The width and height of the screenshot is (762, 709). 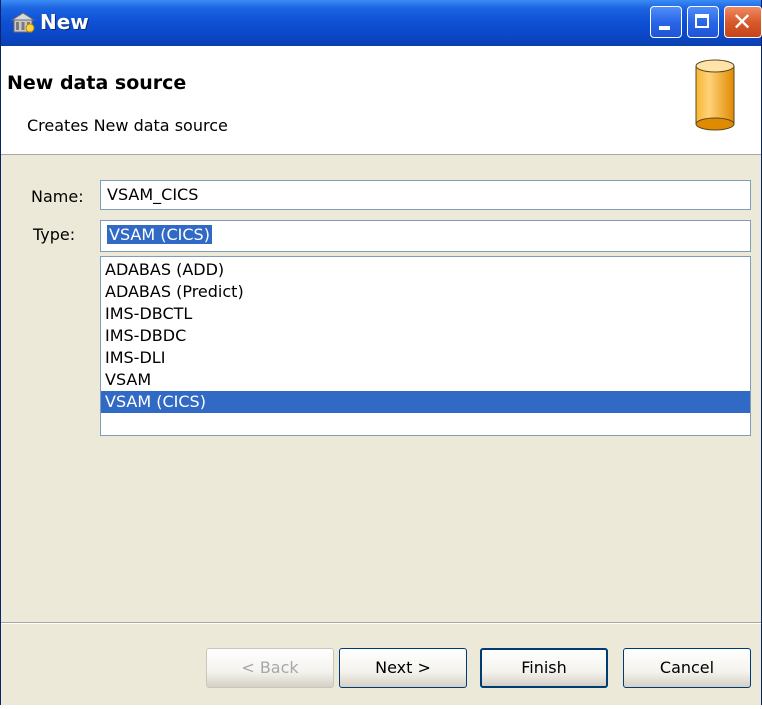 I want to click on name-input: VSAM_CICS, so click(x=425, y=195).